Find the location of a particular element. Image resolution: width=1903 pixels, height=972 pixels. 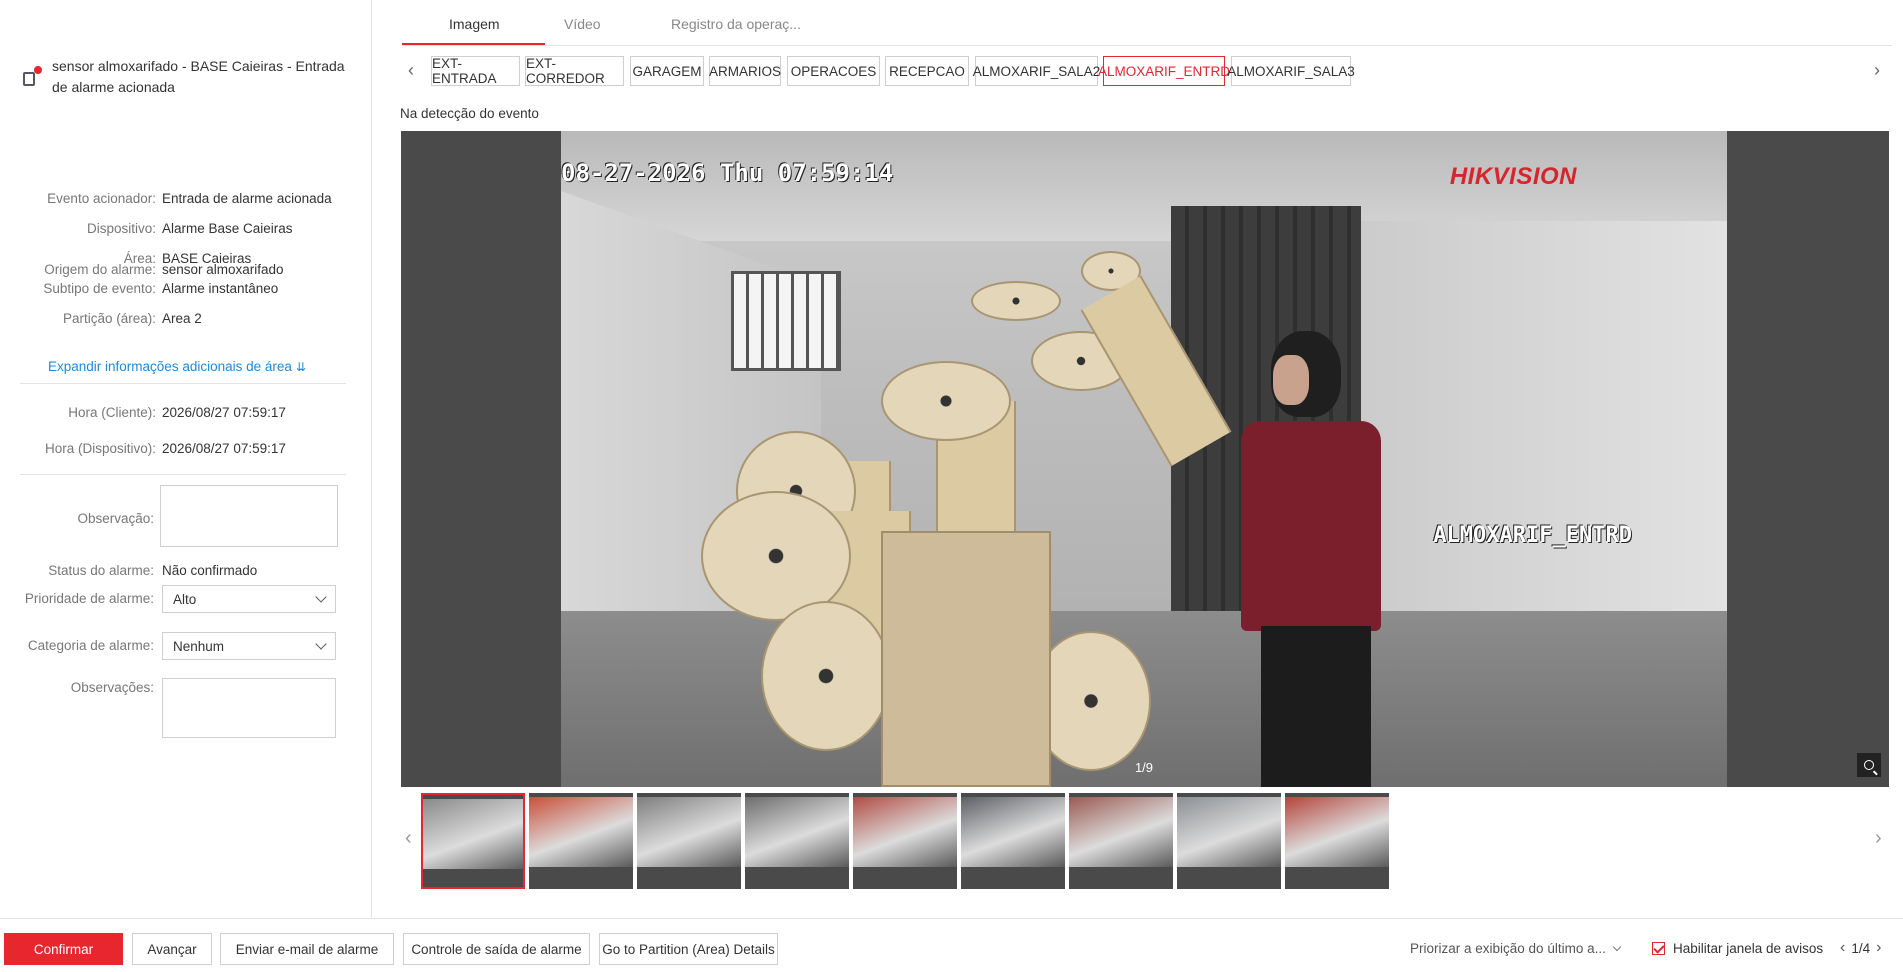

camera-tab-recepcao: RECEPCAO is located at coordinates (927, 71).